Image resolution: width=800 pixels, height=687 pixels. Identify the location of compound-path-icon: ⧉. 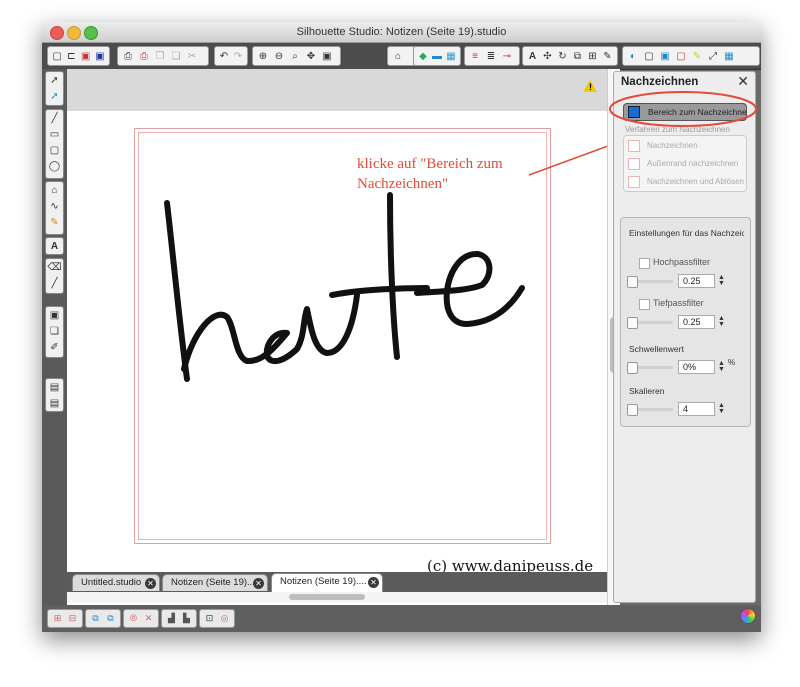
(95, 618).